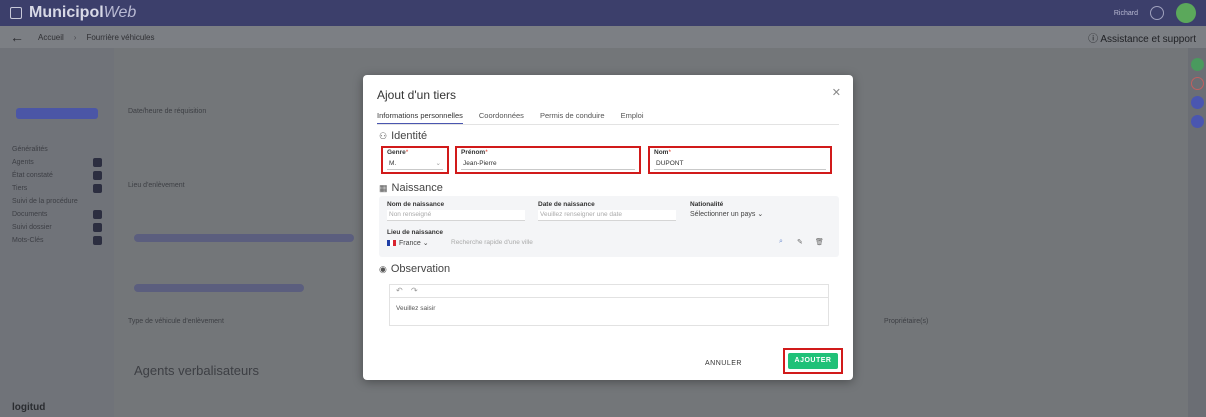  I want to click on breadcrumb-home: Accueil, so click(51, 37).